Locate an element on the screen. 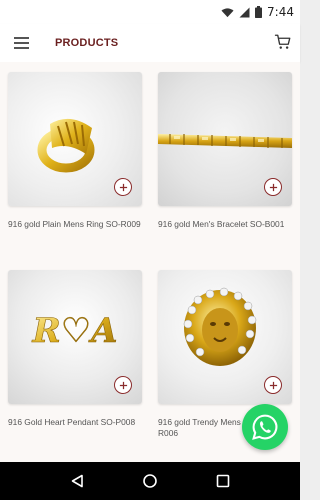 The image size is (320, 500). recents-button is located at coordinates (223, 481).